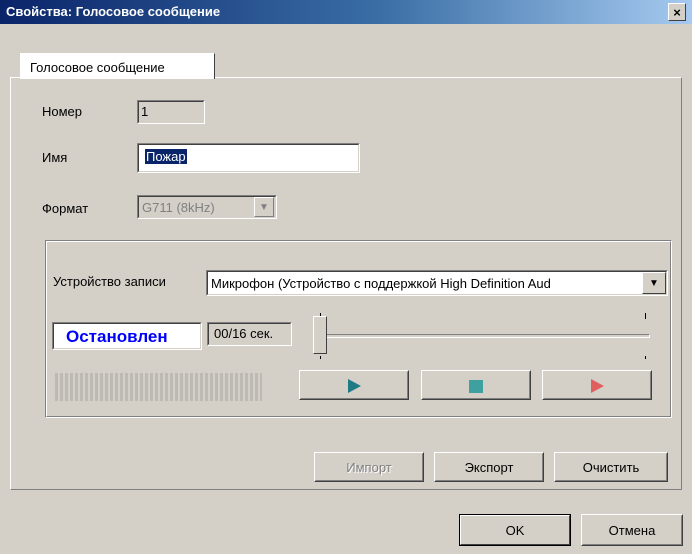  I want to click on tab-label: Голосовое сообщение, so click(97, 67).